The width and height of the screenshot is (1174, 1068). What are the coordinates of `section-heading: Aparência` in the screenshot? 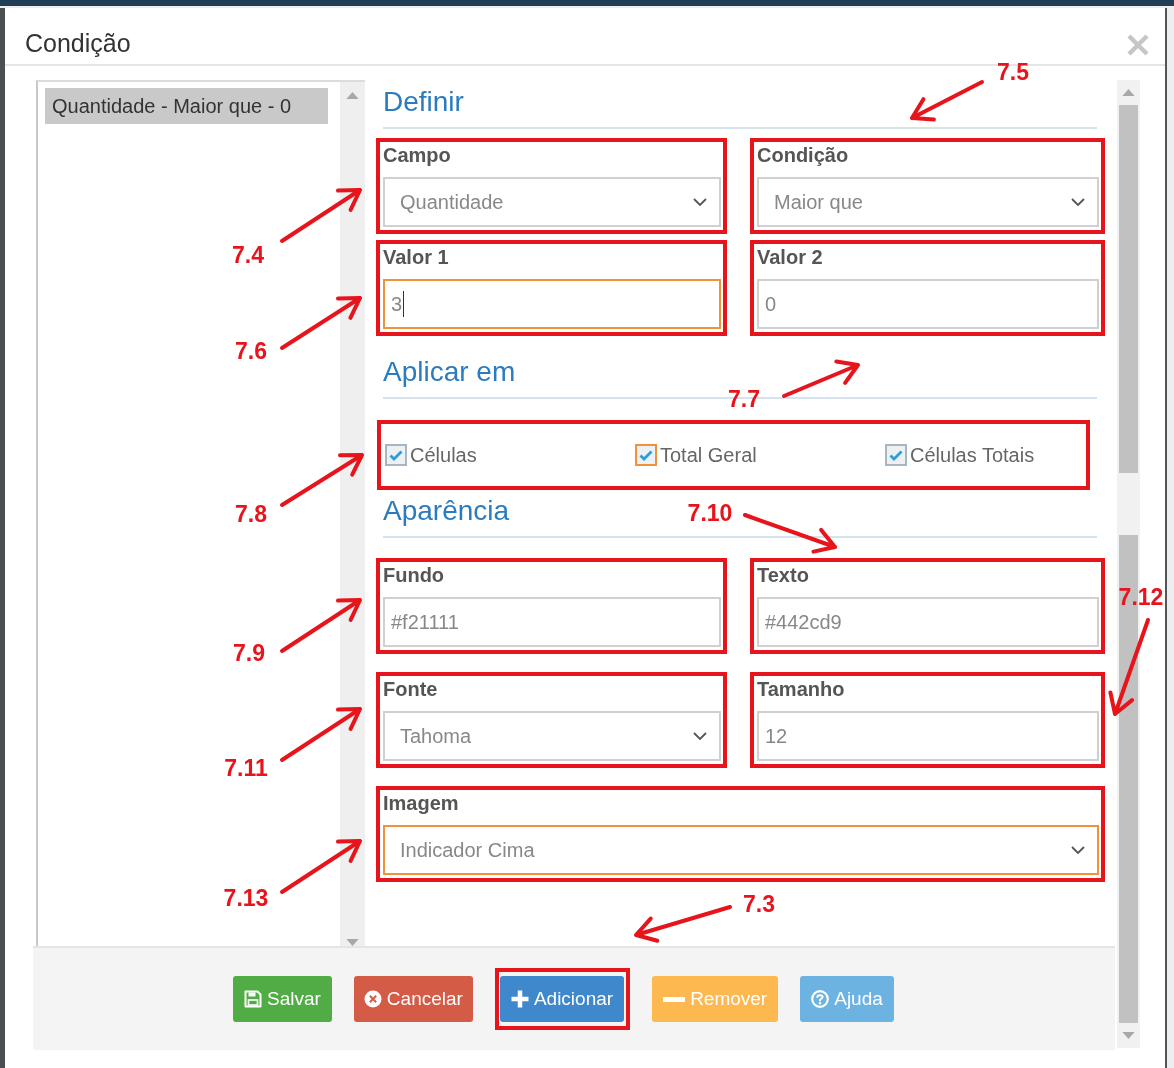 It's located at (446, 510).